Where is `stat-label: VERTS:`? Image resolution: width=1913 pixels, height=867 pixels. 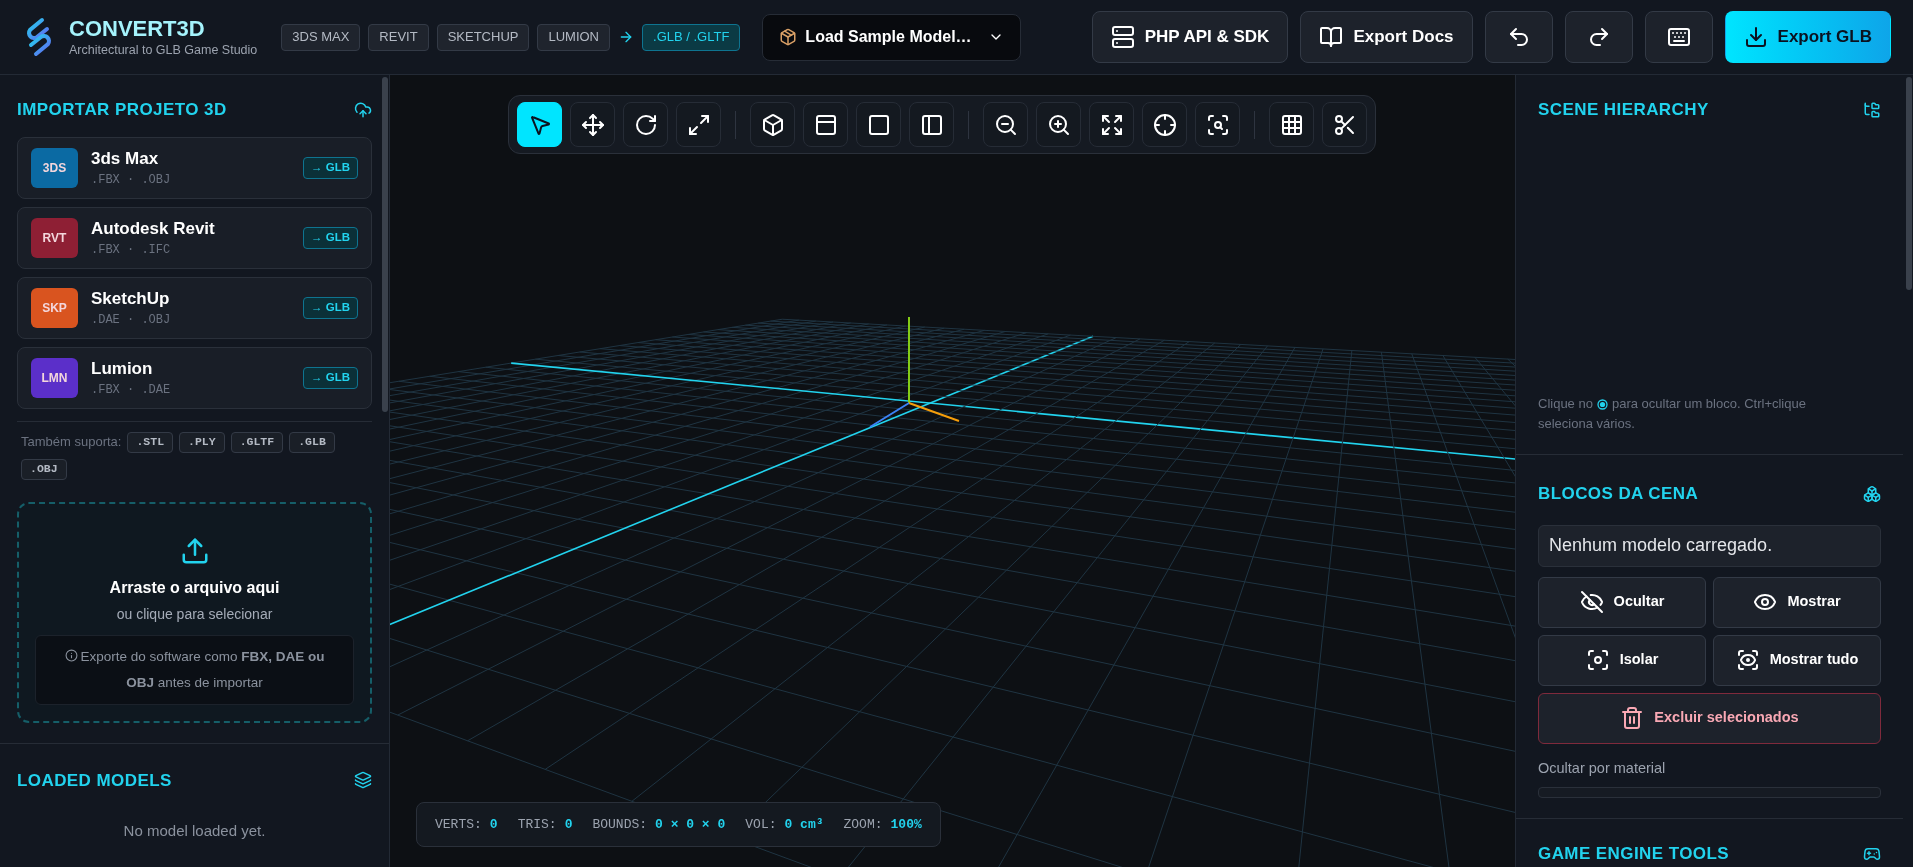 stat-label: VERTS: is located at coordinates (458, 824).